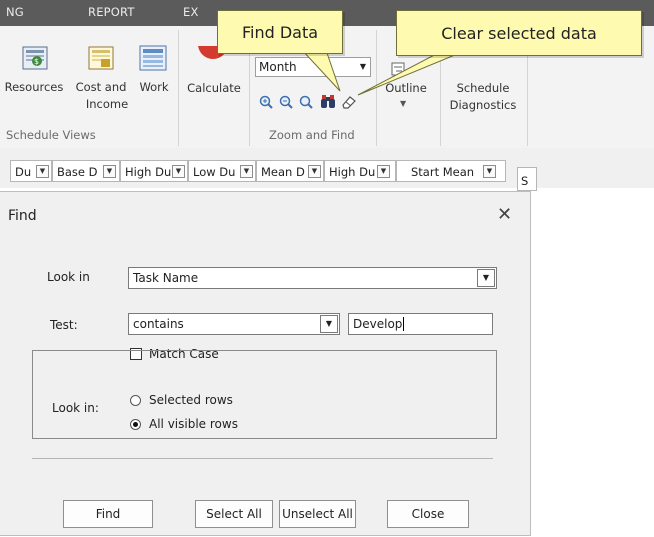  Describe the element at coordinates (280, 32) in the screenshot. I see `find-data-callout: Find Data` at that location.